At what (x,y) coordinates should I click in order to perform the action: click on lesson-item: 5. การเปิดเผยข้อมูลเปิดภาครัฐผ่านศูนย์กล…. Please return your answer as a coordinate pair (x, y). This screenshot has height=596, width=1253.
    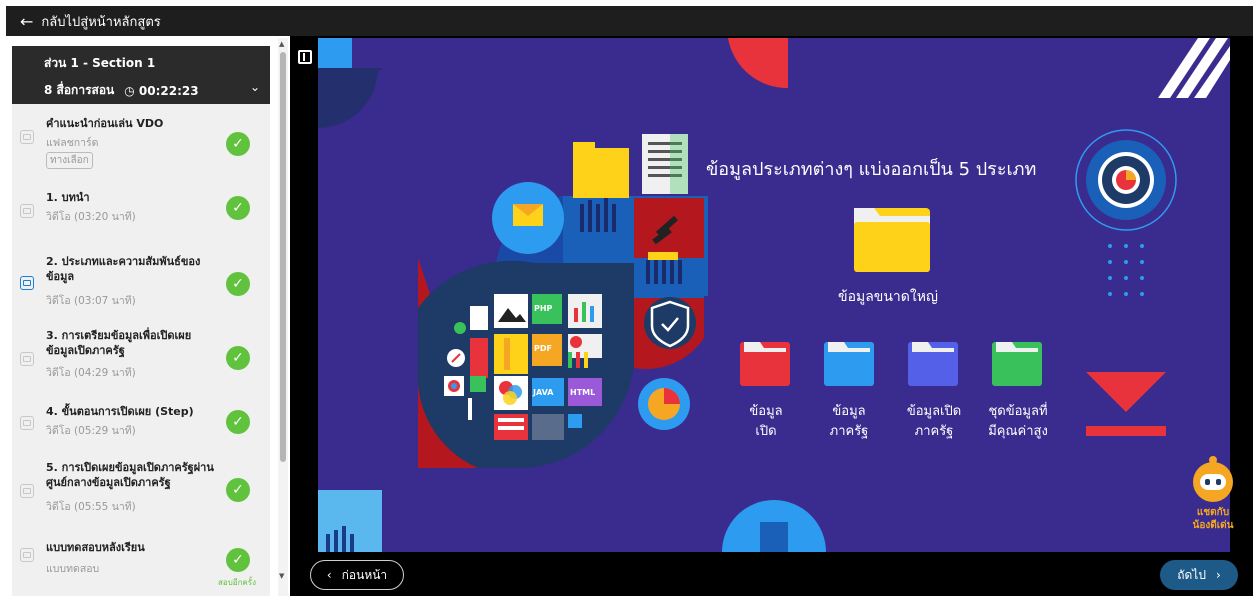
    Looking at the image, I should click on (141, 492).